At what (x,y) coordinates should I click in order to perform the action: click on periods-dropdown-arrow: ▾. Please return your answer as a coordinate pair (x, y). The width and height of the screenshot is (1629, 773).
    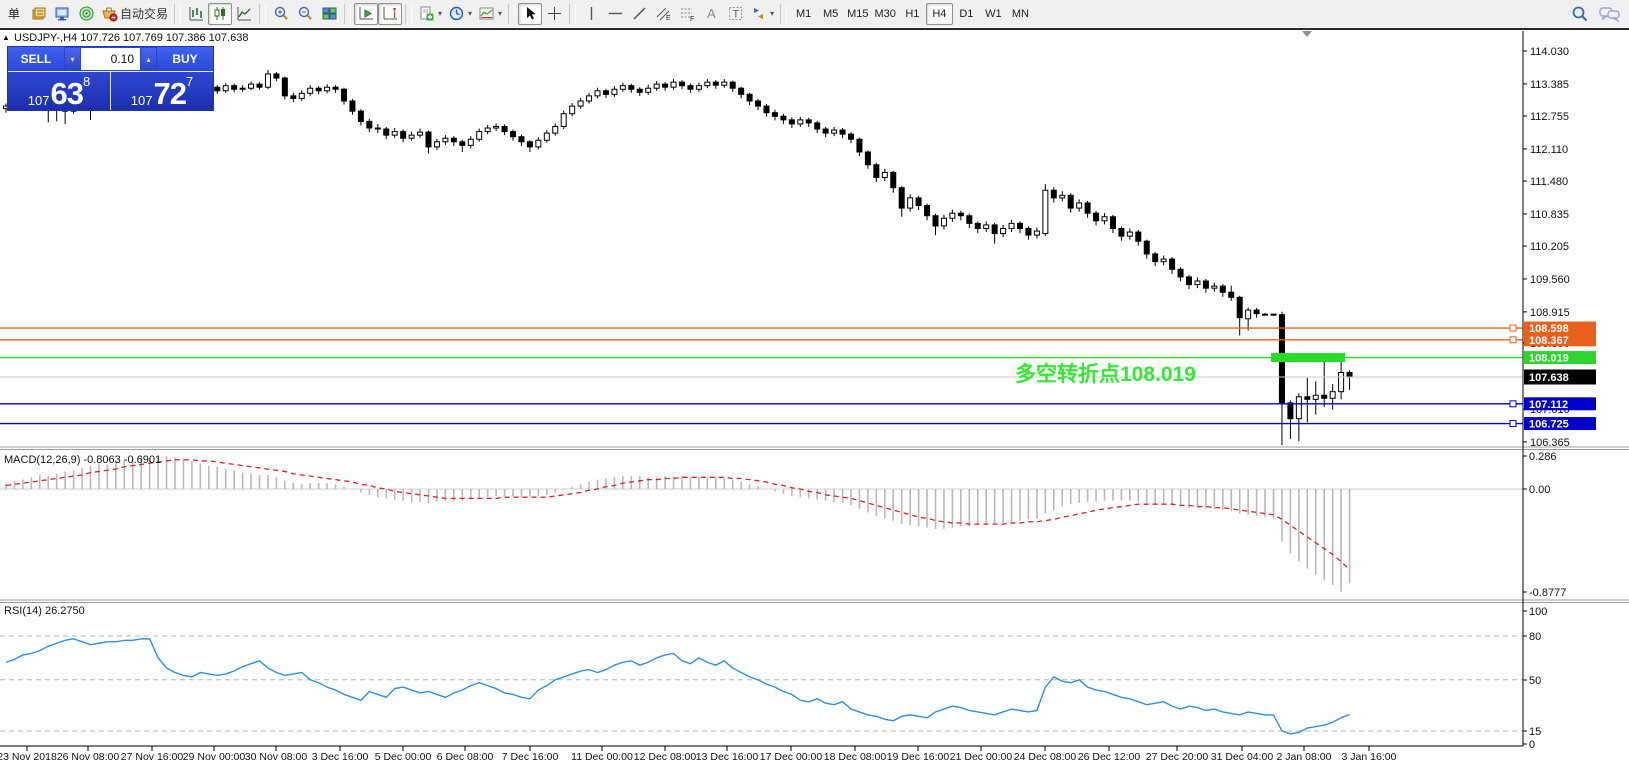
    Looking at the image, I should click on (470, 13).